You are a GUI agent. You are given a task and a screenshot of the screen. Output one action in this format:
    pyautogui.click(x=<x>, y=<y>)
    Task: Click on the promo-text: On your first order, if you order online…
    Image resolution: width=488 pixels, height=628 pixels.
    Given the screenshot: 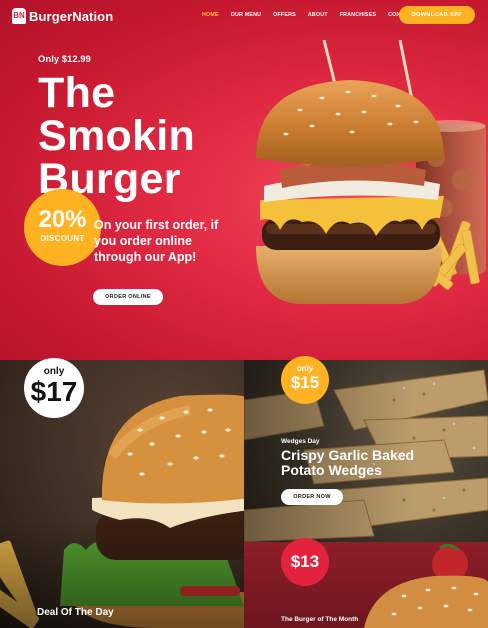 What is the action you would take?
    pyautogui.click(x=156, y=241)
    